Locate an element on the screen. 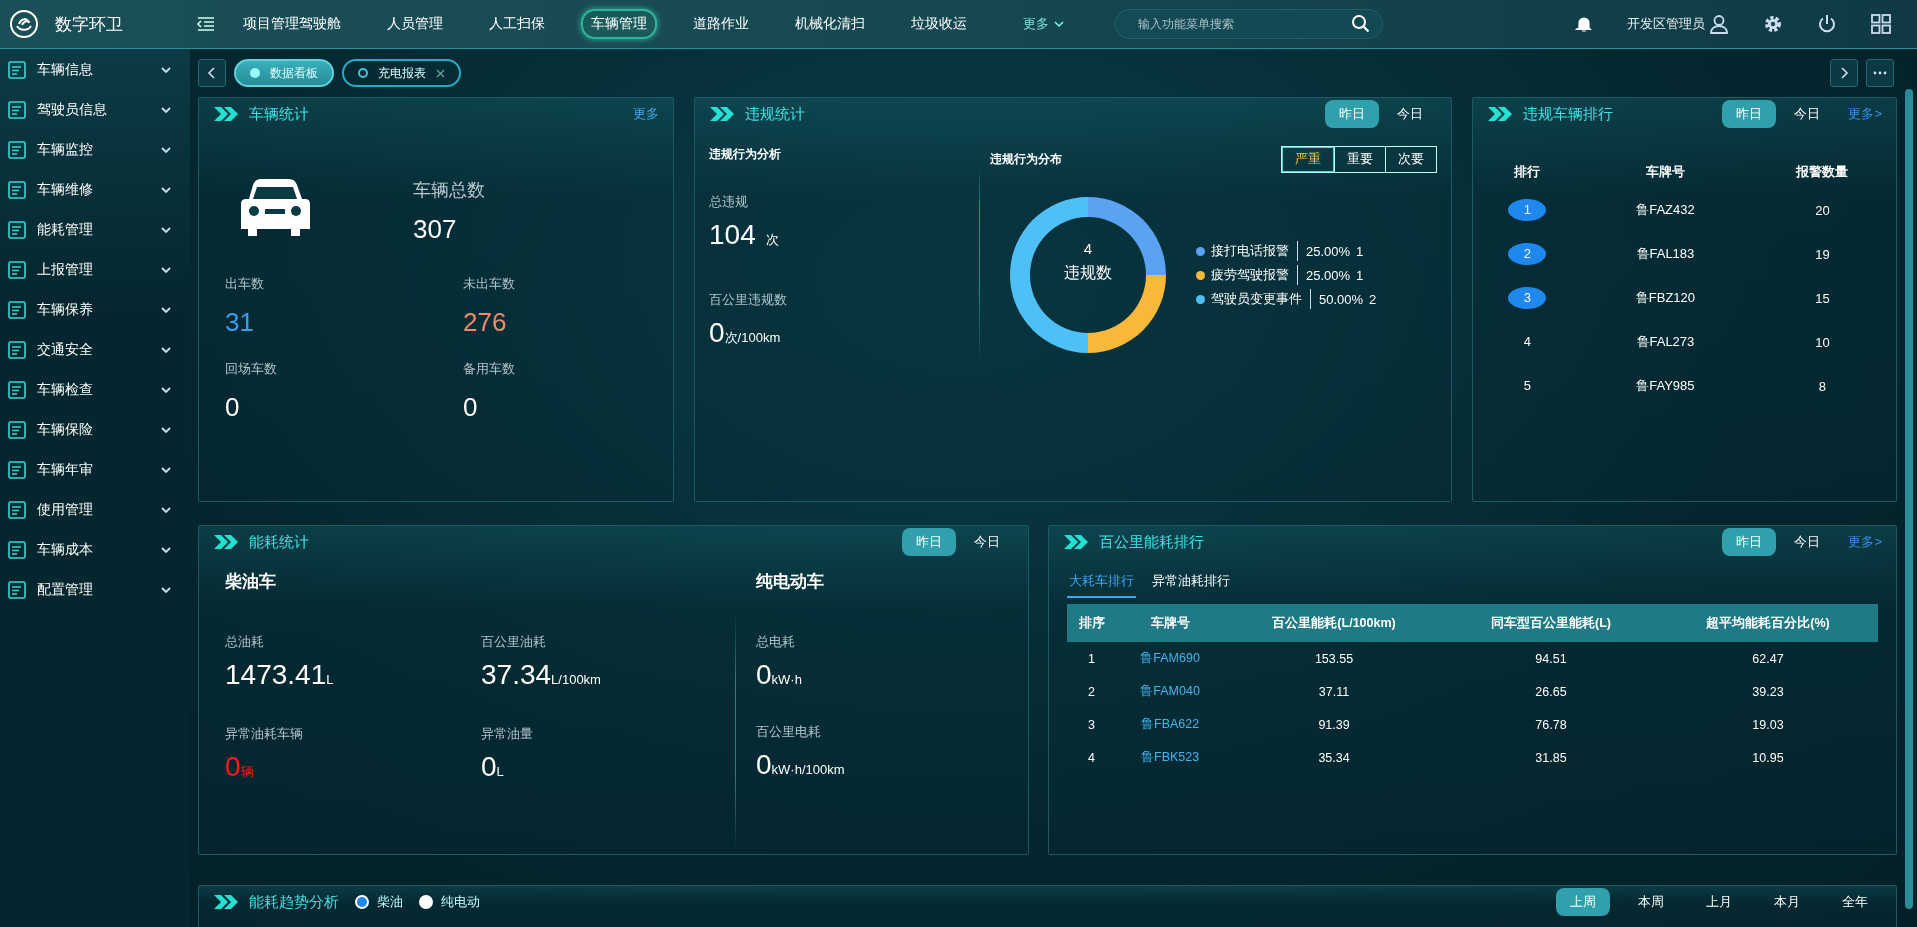 The image size is (1917, 927). table-cell-text: 91.39 is located at coordinates (1334, 725).